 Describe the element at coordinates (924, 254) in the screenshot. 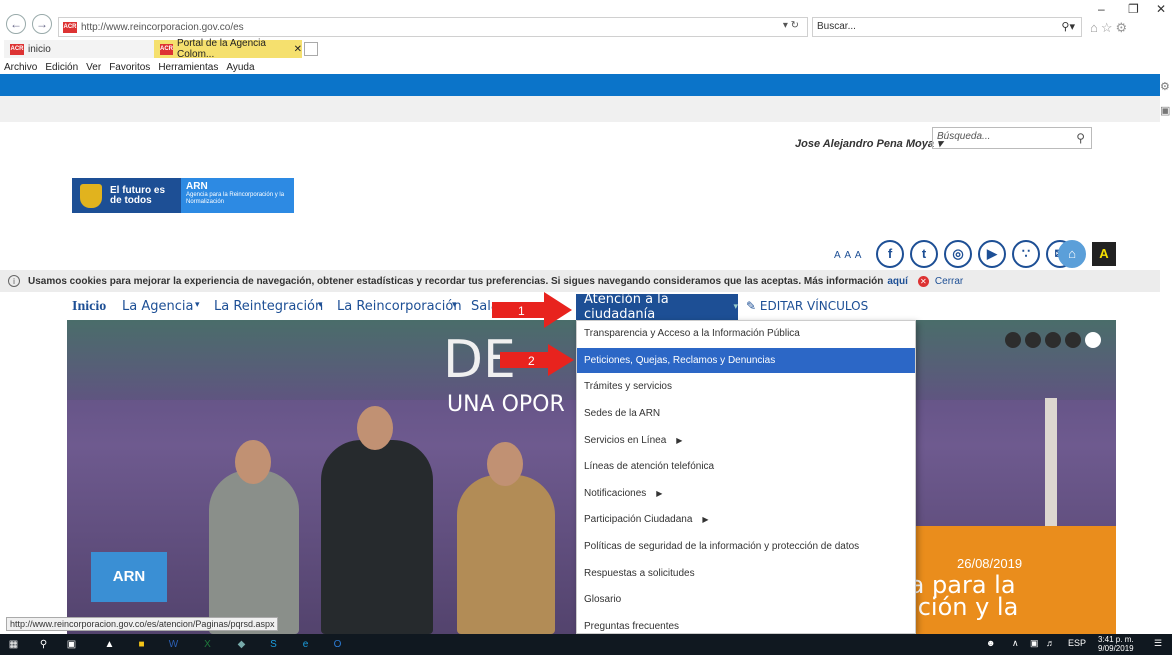

I see `twitter-icon: t` at that location.